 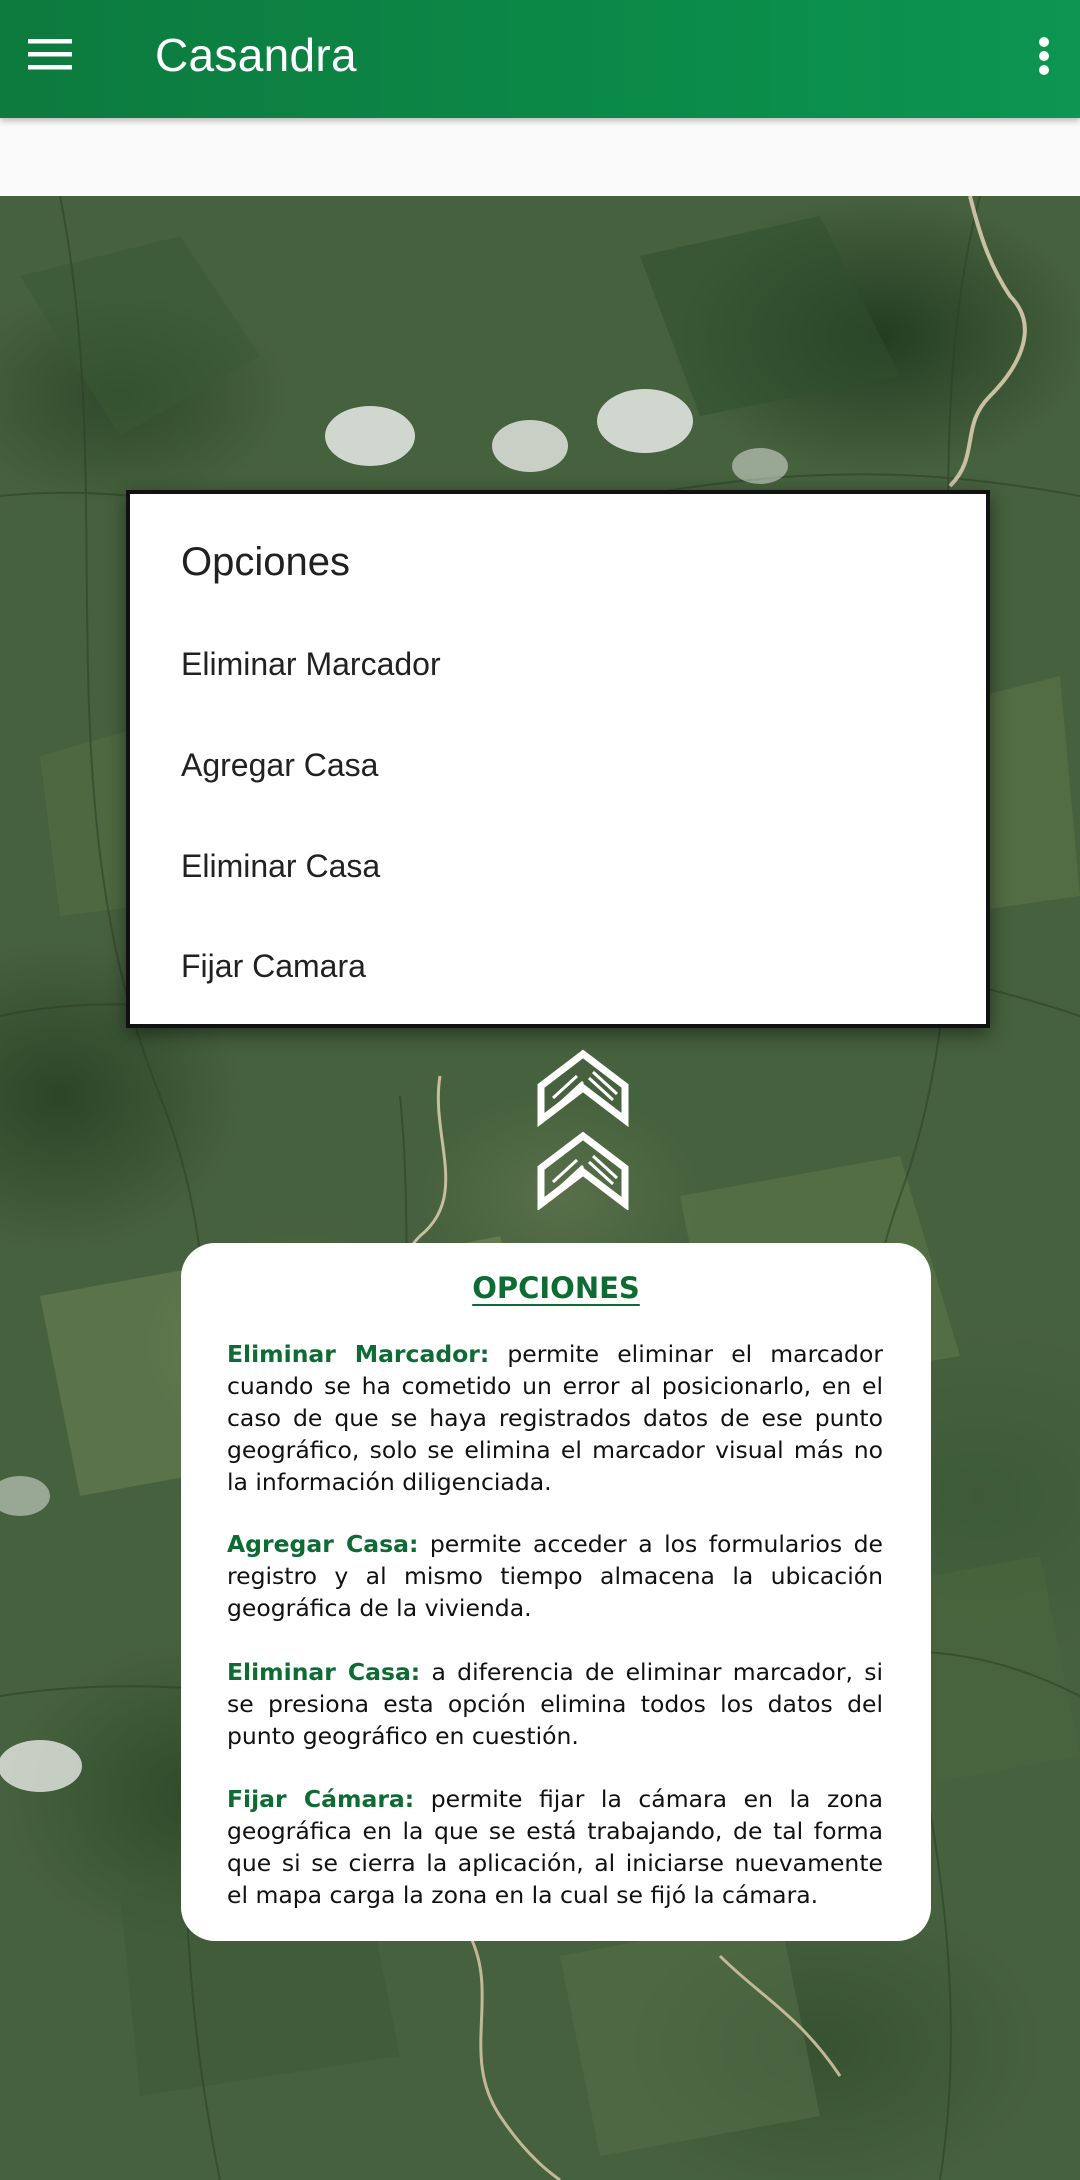 I want to click on double-chevron-up-icon, so click(x=583, y=1130).